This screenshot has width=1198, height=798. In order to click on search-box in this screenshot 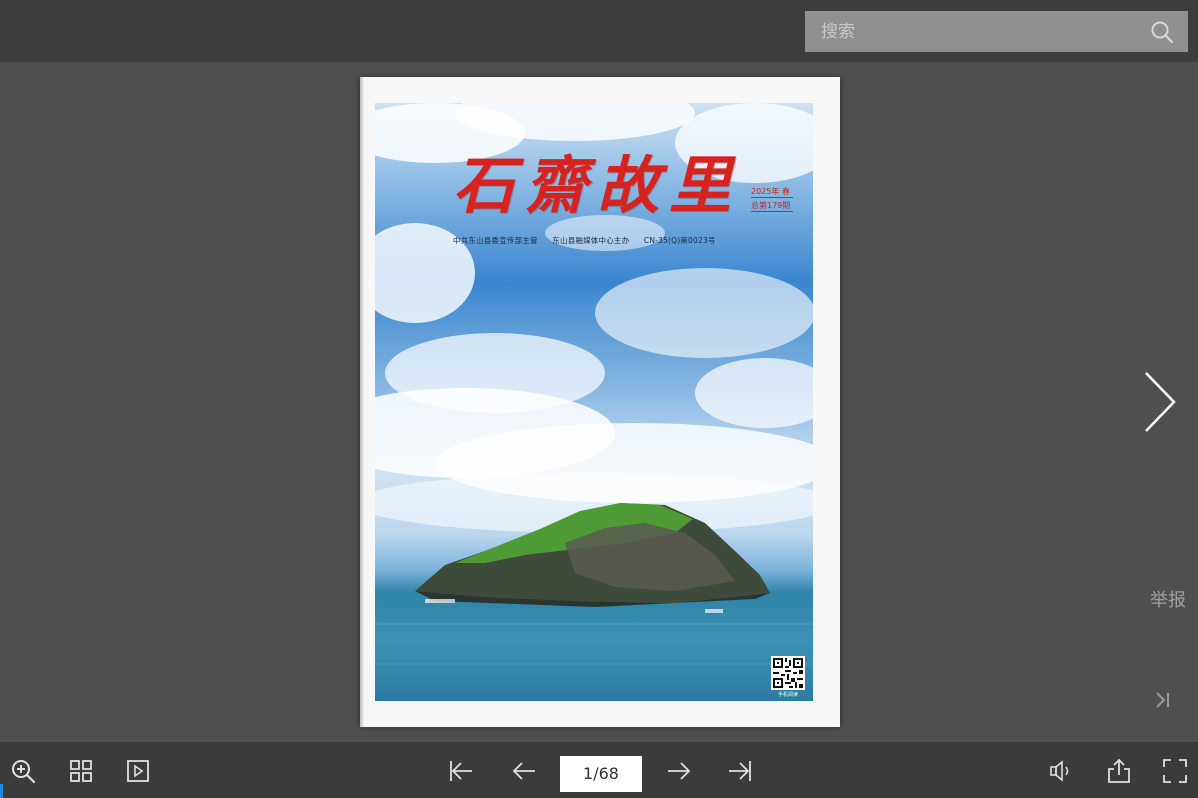, I will do `click(996, 31)`.